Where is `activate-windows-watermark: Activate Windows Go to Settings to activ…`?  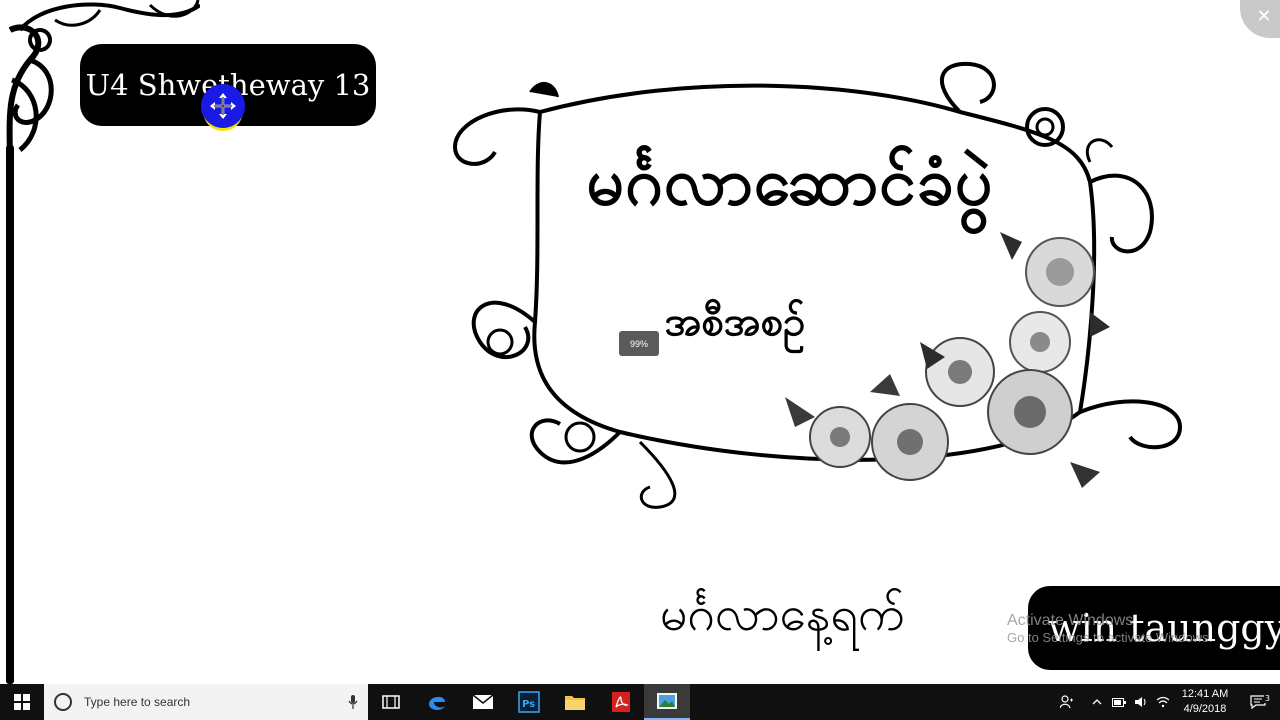
activate-windows-watermark: Activate Windows Go to Settings to activ… is located at coordinates (1109, 628).